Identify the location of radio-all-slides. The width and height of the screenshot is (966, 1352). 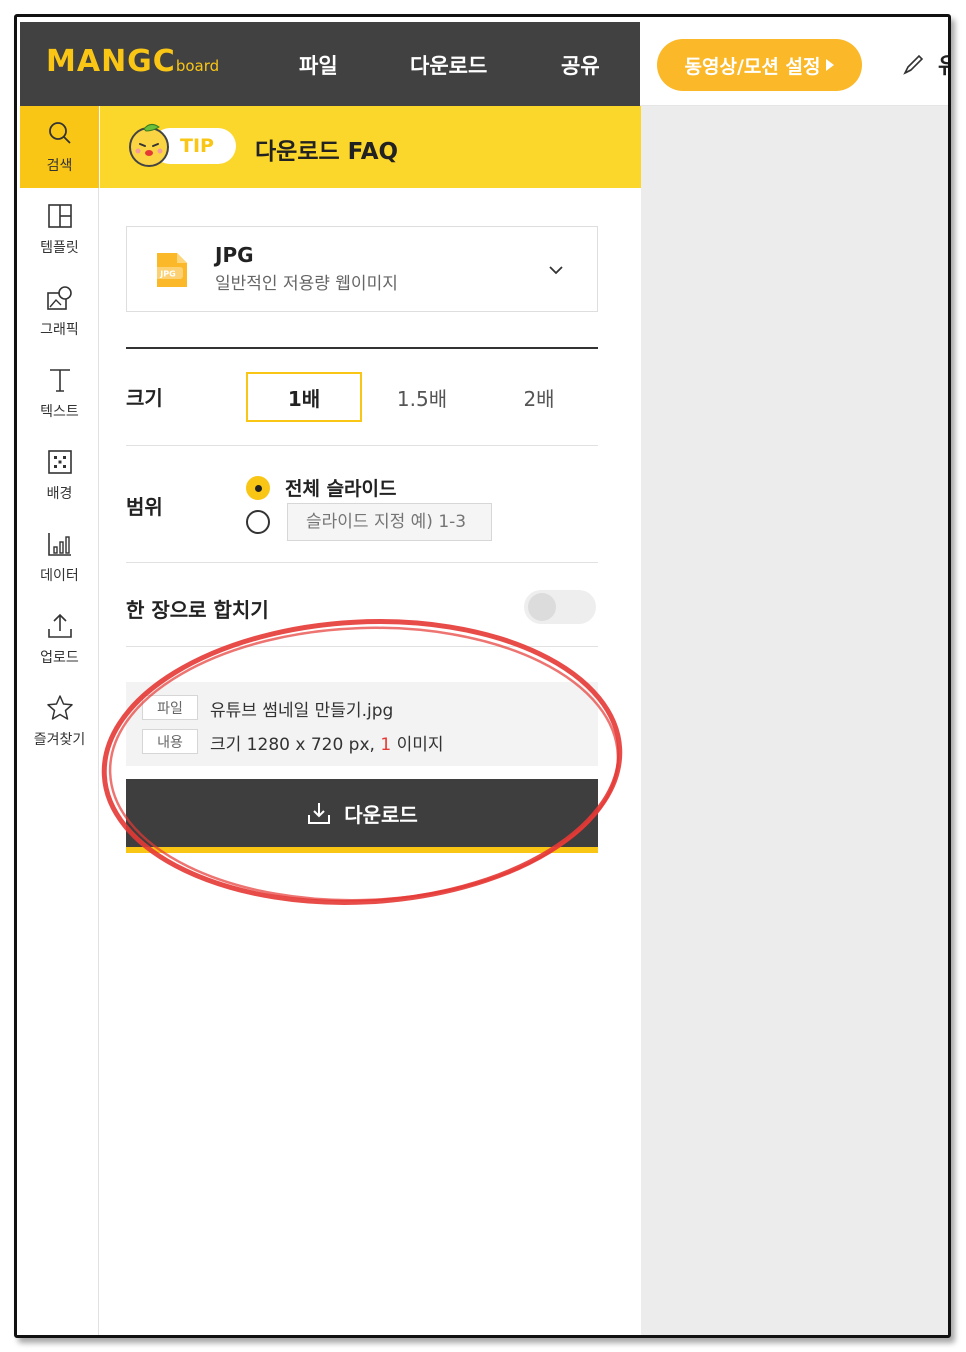
(258, 488).